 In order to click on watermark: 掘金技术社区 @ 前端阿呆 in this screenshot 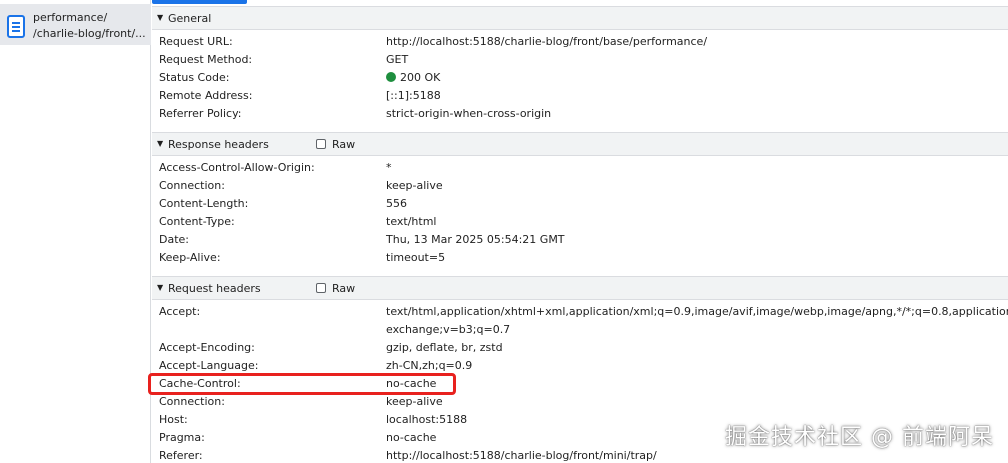, I will do `click(859, 437)`.